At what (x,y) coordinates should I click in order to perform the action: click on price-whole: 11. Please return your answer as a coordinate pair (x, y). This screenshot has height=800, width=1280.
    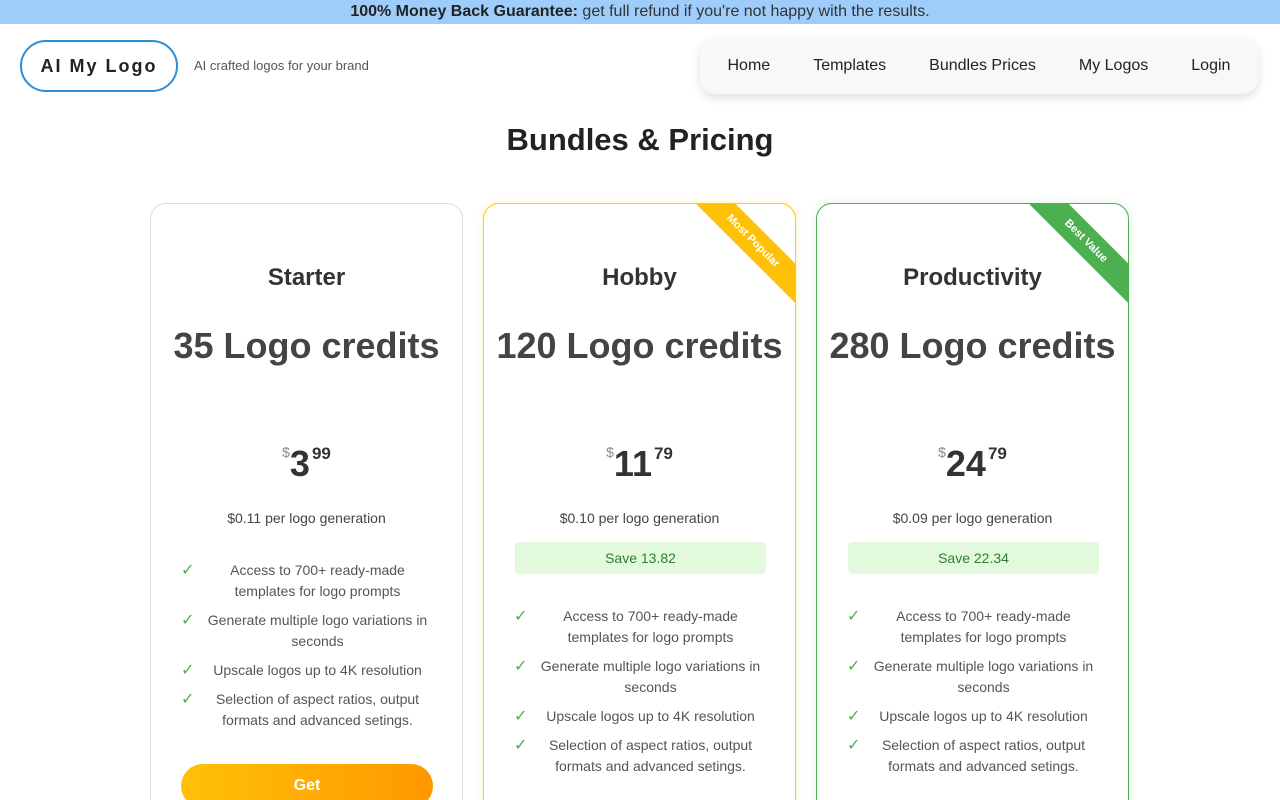
    Looking at the image, I should click on (632, 463).